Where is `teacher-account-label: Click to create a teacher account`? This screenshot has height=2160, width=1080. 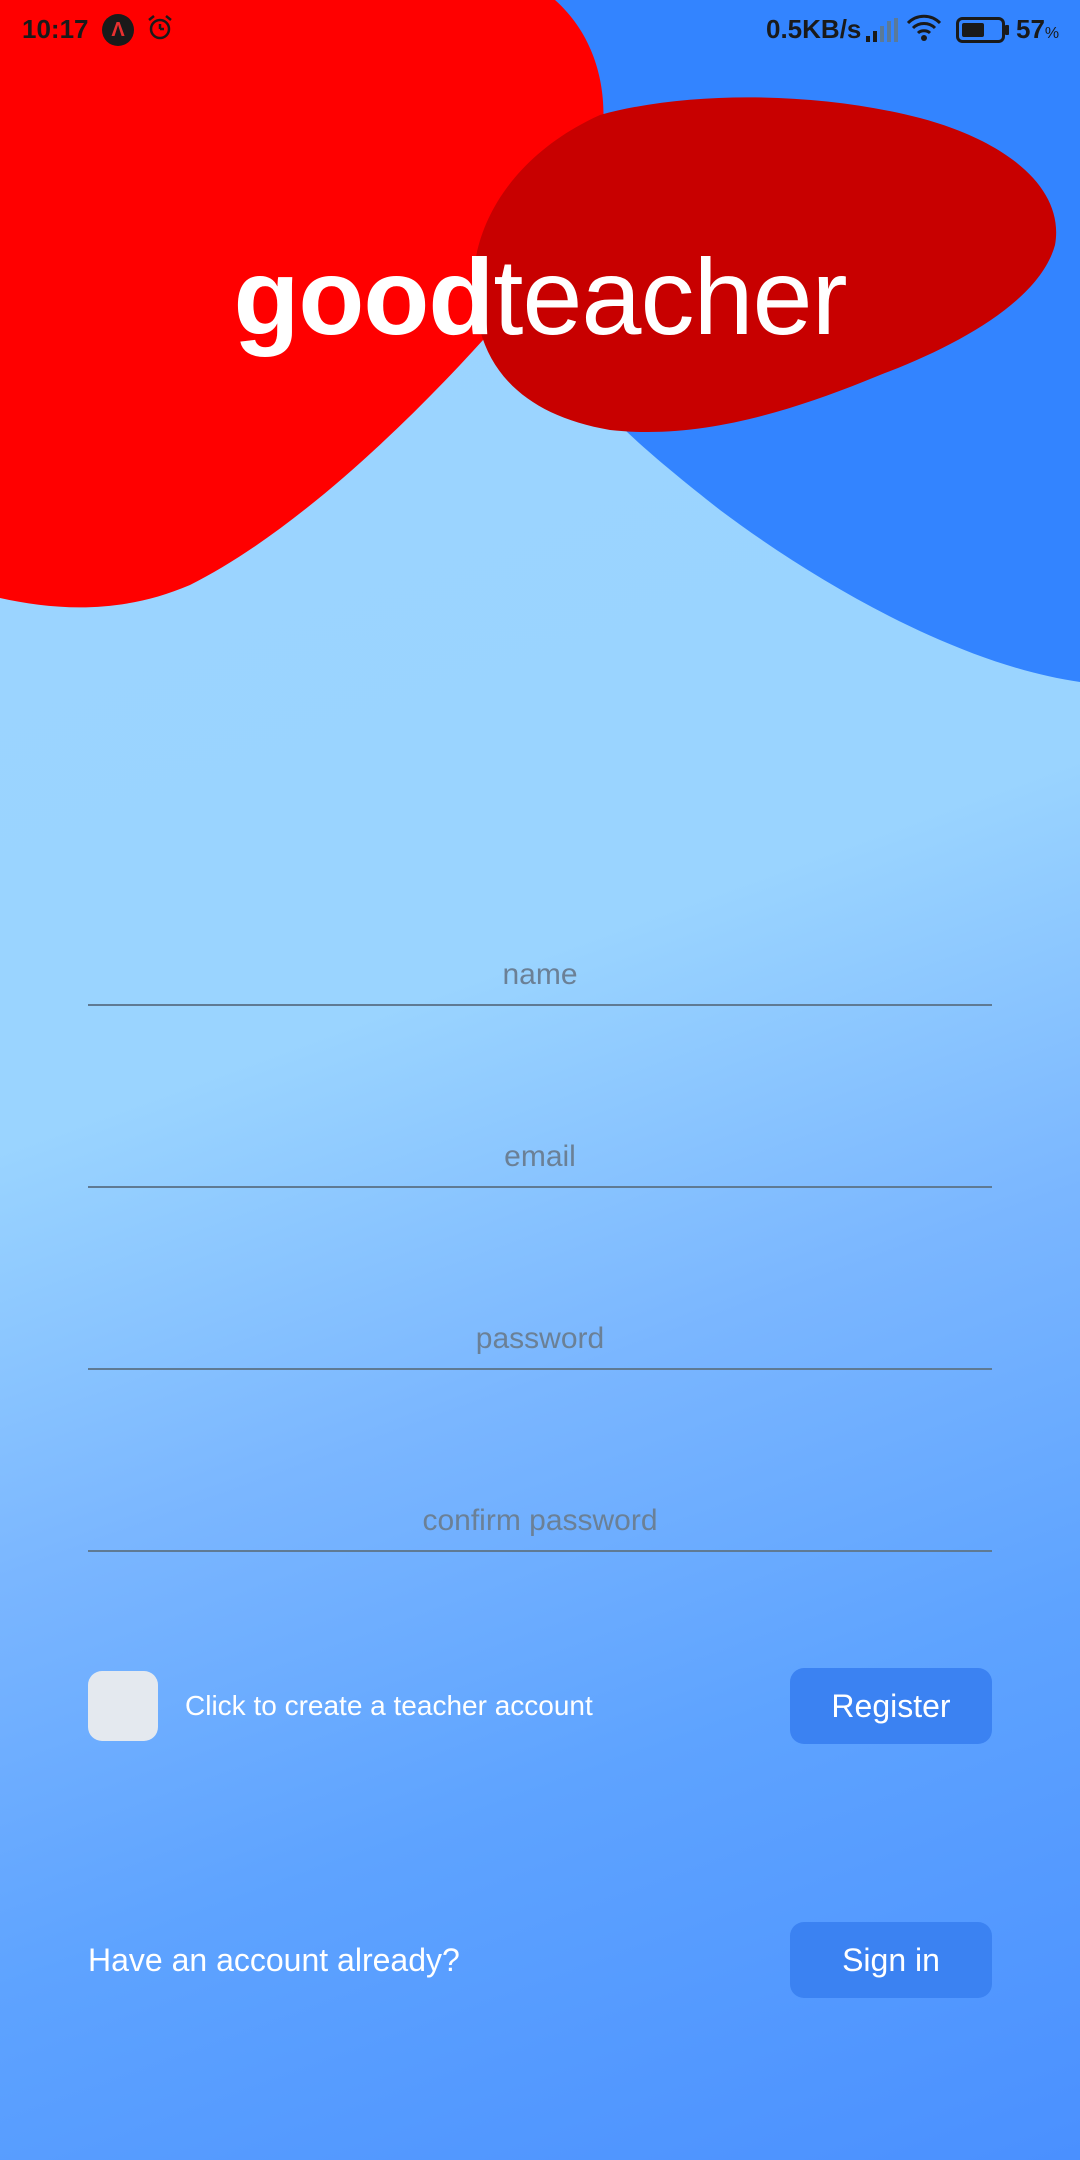 teacher-account-label: Click to create a teacher account is located at coordinates (389, 1706).